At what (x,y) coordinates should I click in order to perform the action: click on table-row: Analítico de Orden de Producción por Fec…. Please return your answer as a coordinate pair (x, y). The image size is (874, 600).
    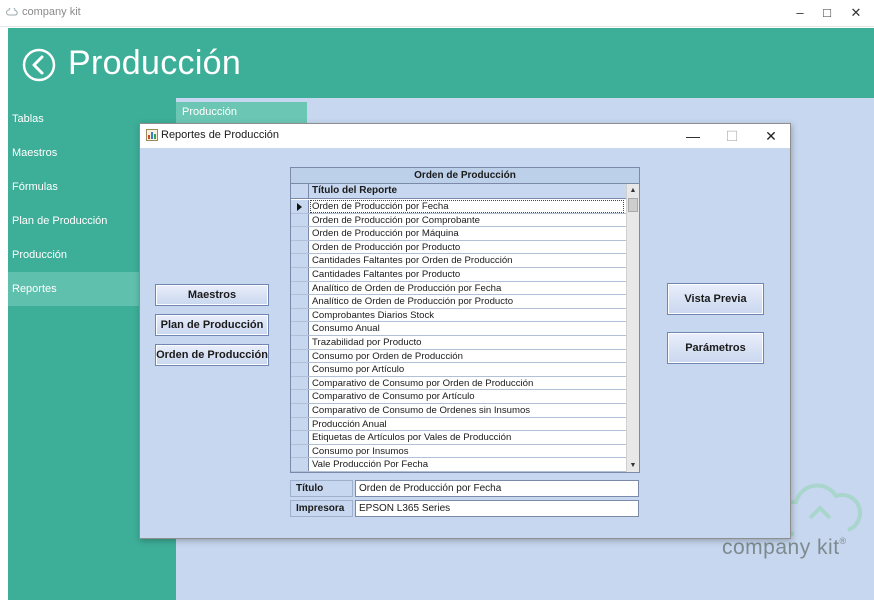
    Looking at the image, I should click on (458, 288).